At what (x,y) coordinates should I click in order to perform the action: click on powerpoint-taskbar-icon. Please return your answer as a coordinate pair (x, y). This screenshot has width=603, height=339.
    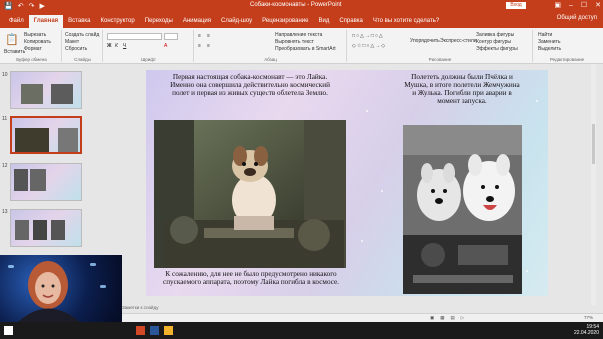
    Looking at the image, I should click on (140, 330).